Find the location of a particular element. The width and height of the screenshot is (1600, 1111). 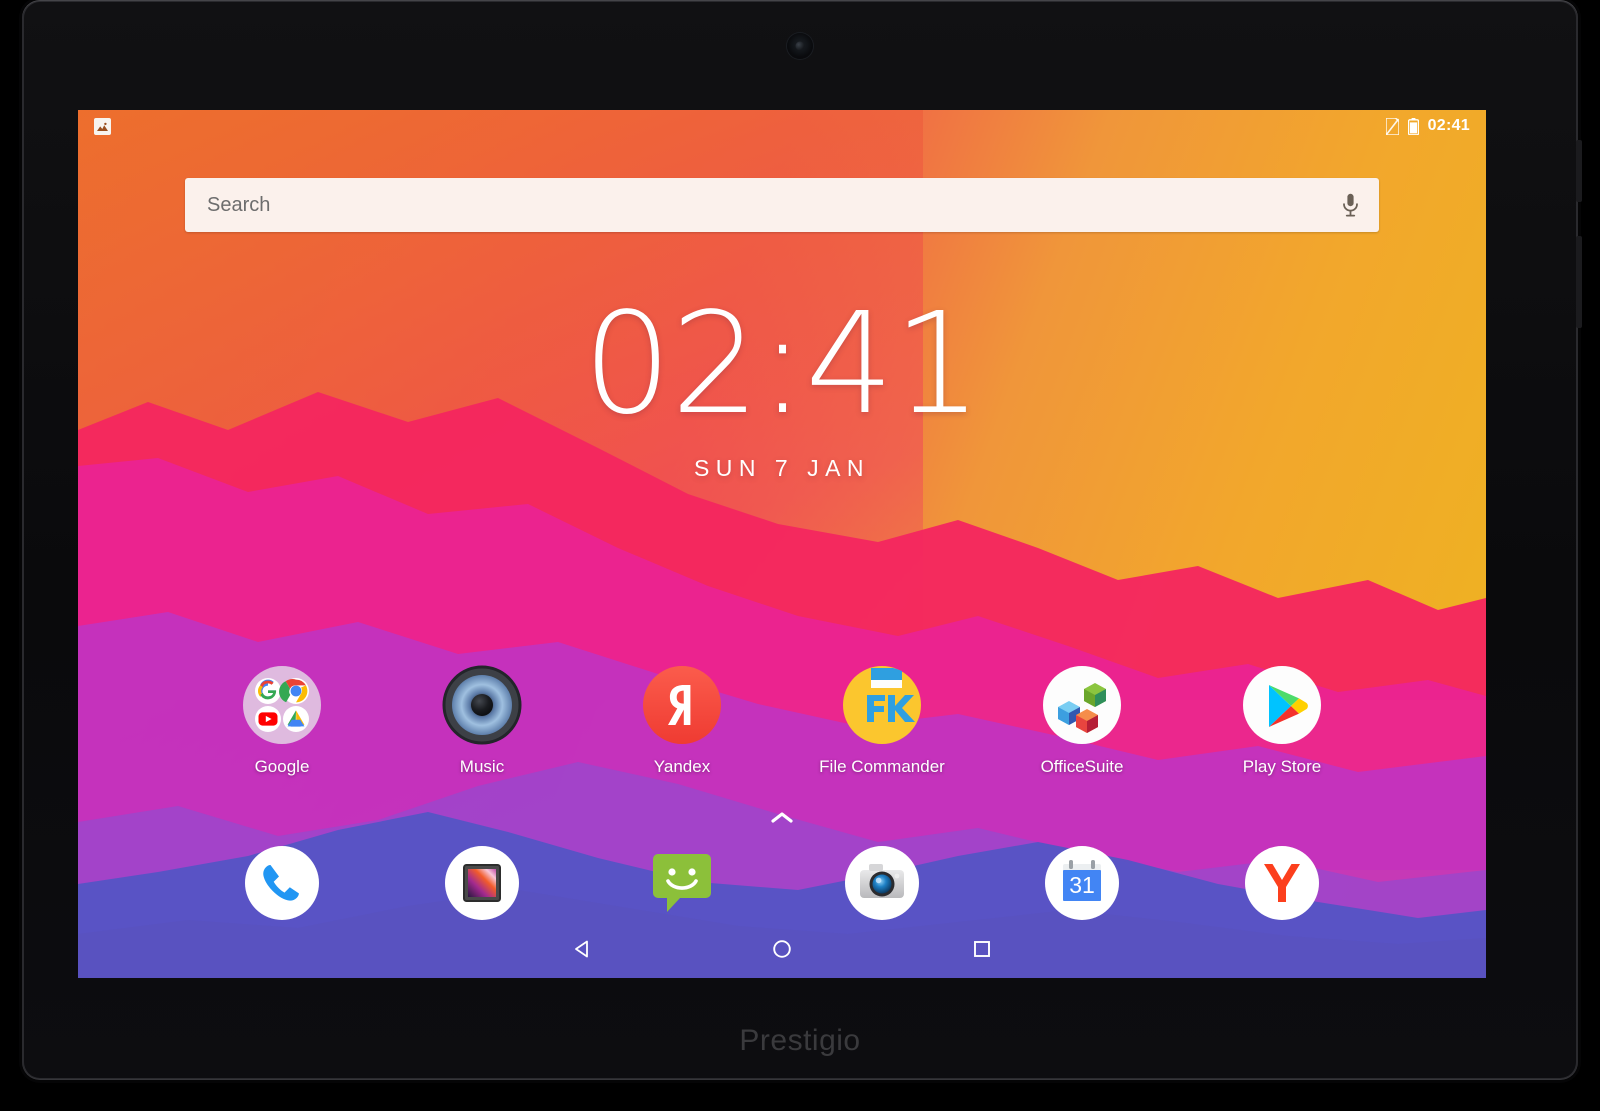

clock-date: SUN 7 JAN is located at coordinates (782, 468).